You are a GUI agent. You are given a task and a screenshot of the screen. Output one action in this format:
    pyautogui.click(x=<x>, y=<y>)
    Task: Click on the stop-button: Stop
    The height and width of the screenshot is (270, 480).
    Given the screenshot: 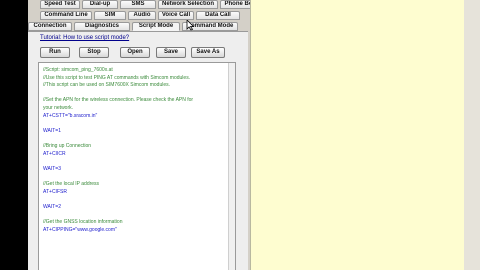 What is the action you would take?
    pyautogui.click(x=94, y=52)
    